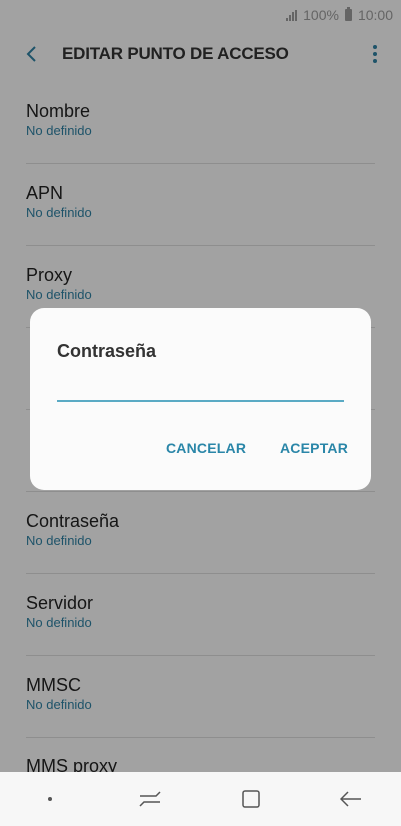  I want to click on nav-dot-button, so click(50, 799).